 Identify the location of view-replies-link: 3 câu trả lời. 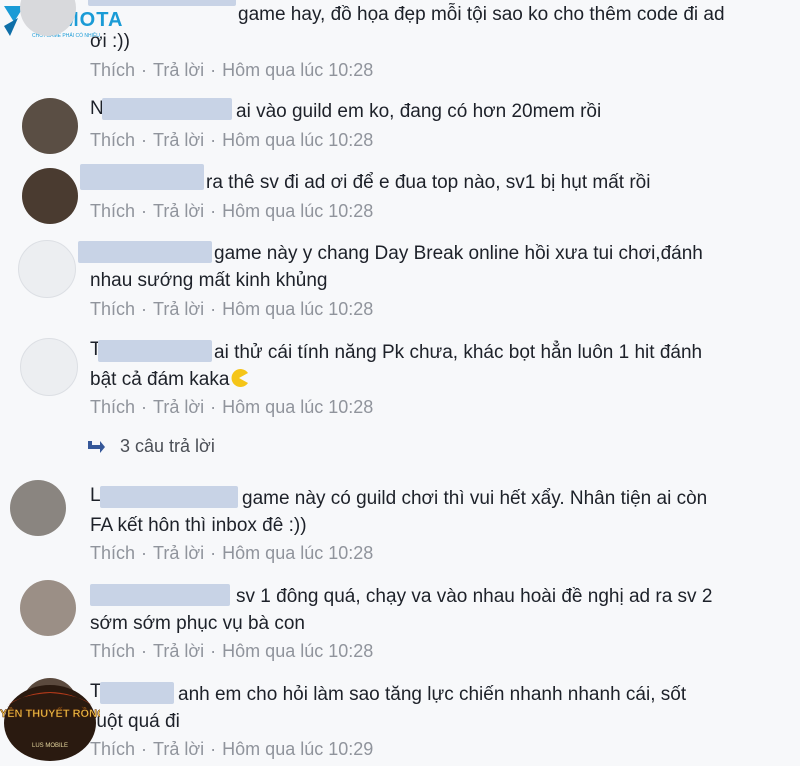
(150, 446).